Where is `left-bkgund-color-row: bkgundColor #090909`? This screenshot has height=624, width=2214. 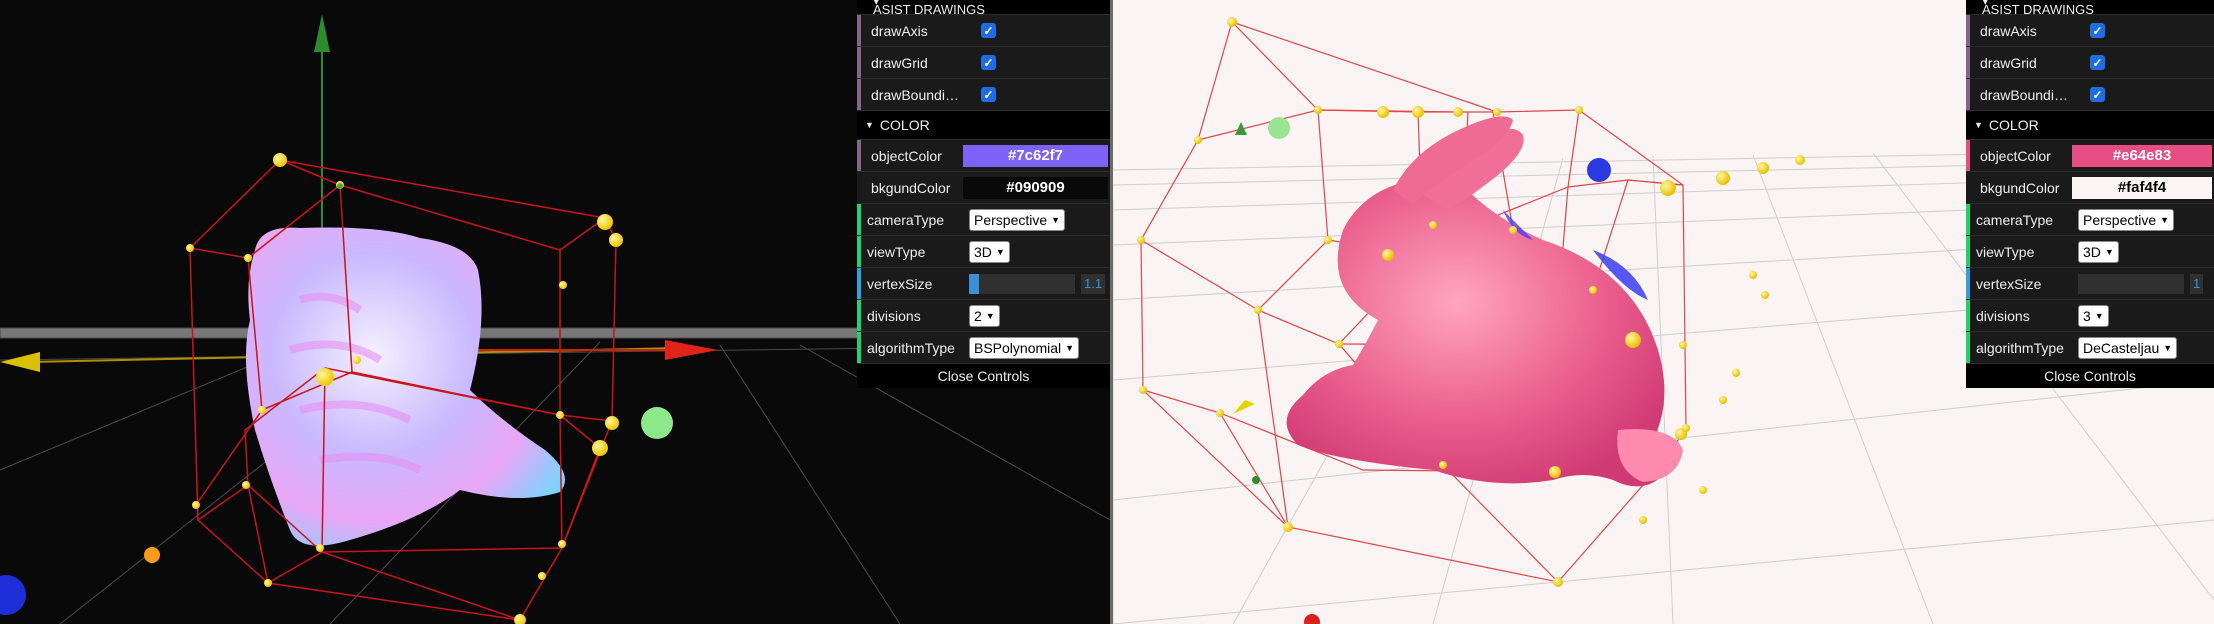 left-bkgund-color-row: bkgundColor #090909 is located at coordinates (983, 188).